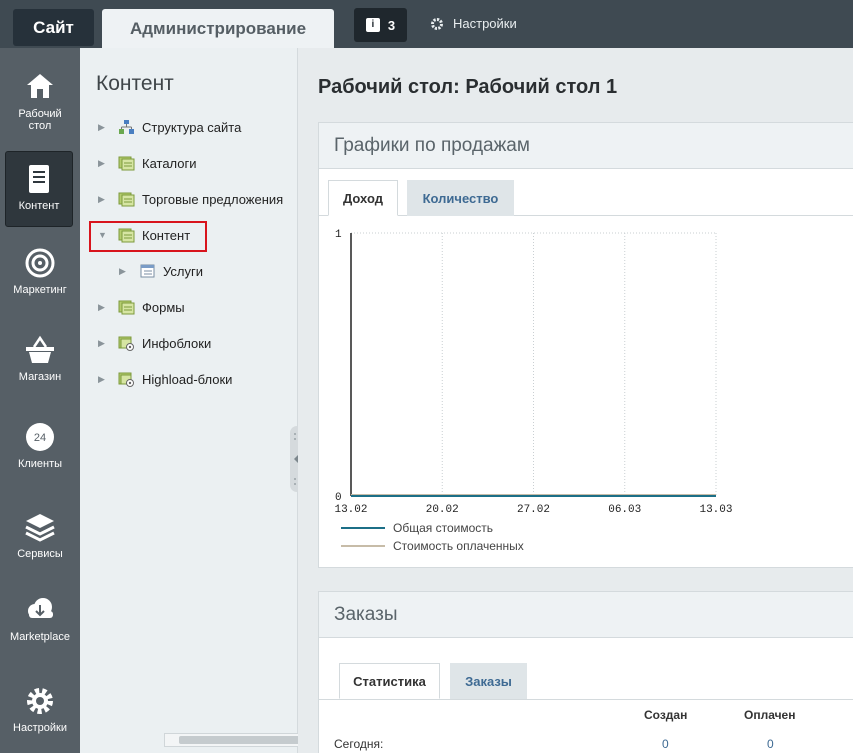 This screenshot has width=853, height=753. I want to click on sidebar-item-desktop: Рабочий стол, so click(40, 101).